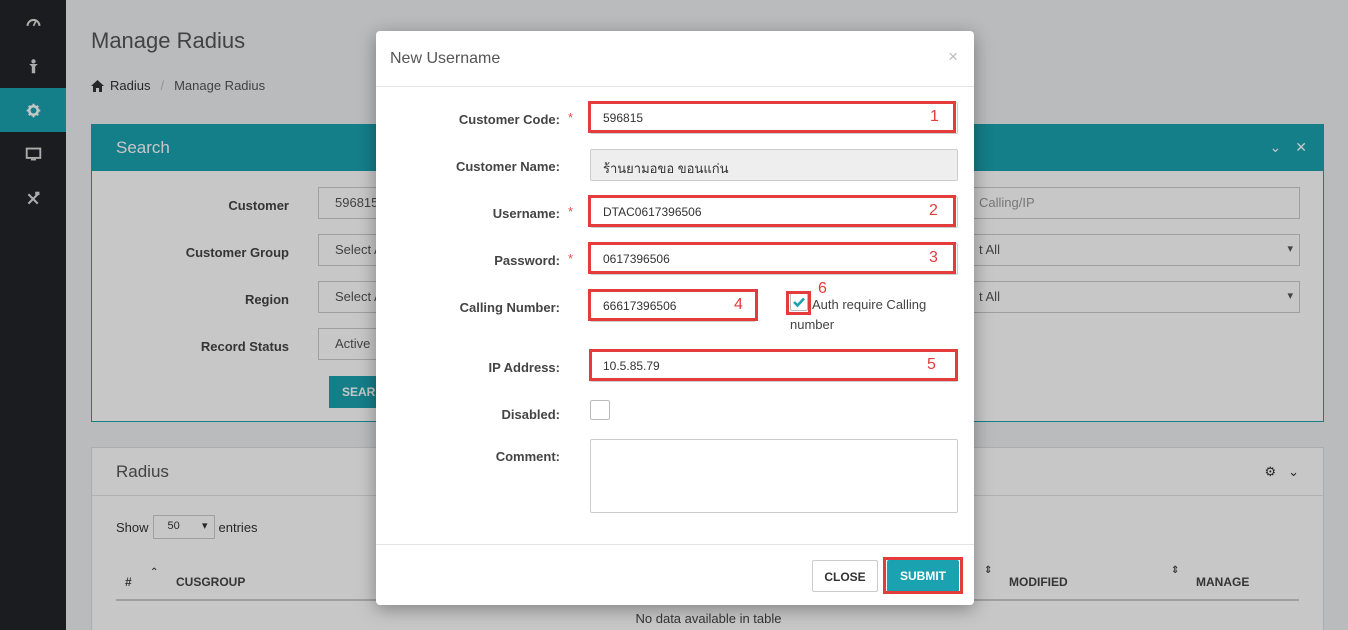  Describe the element at coordinates (774, 476) in the screenshot. I see `comment-textarea` at that location.